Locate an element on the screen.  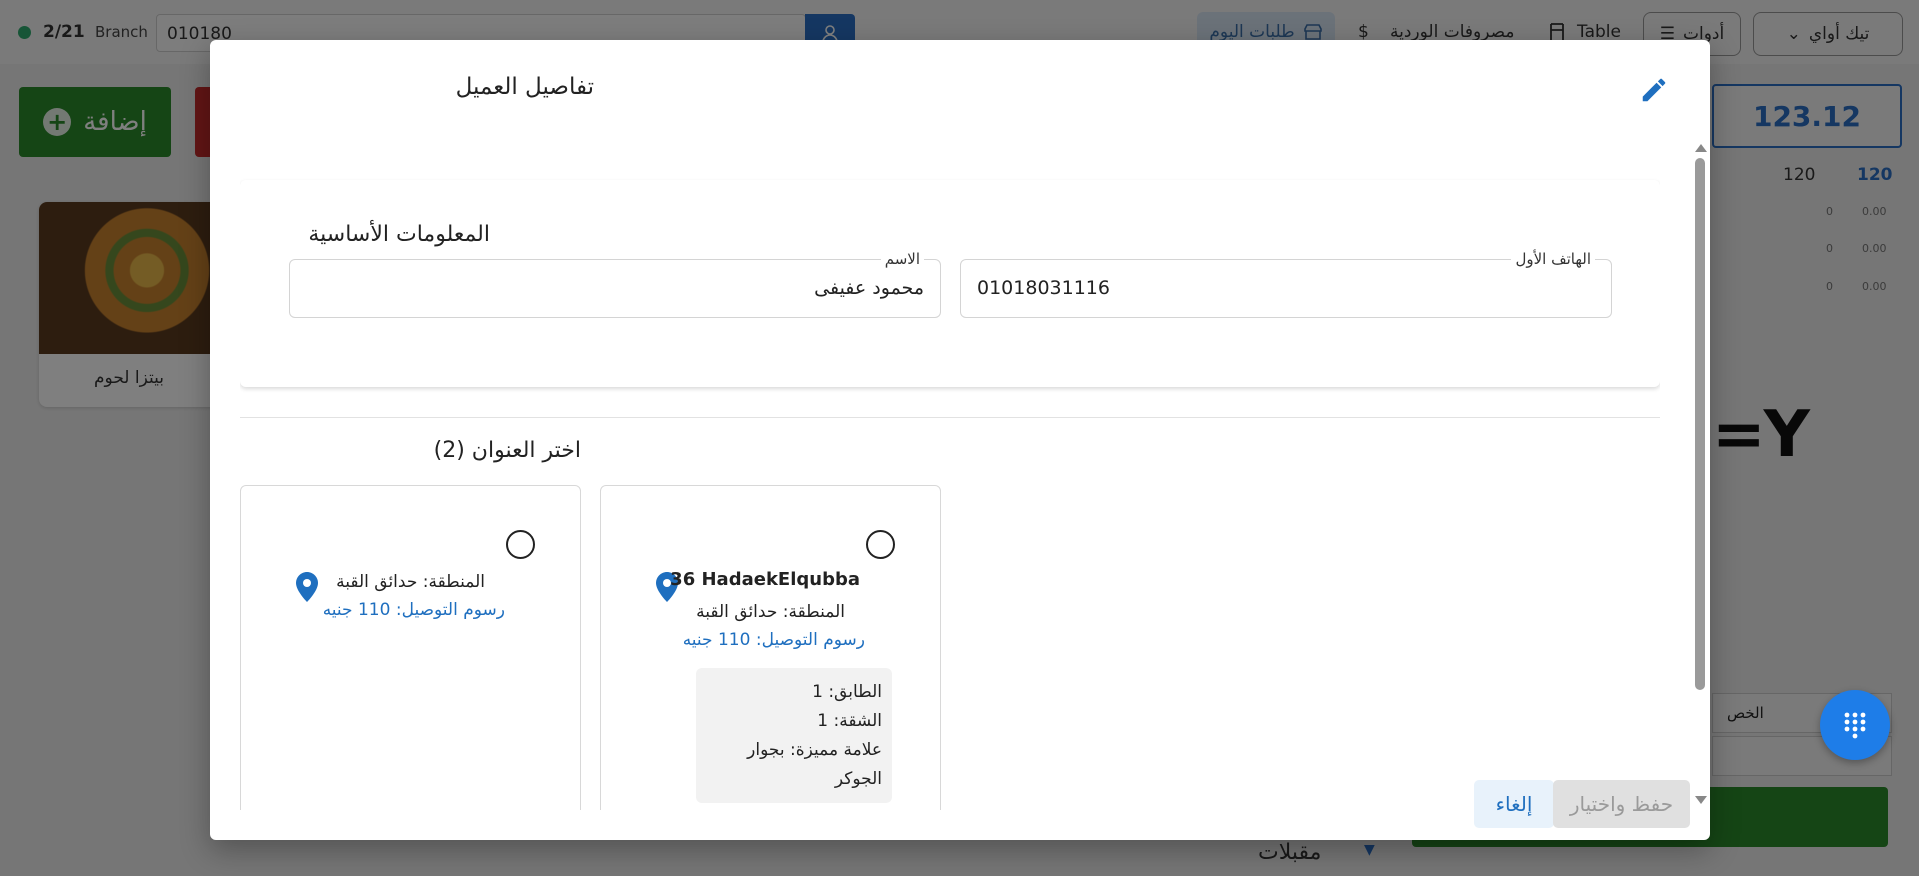
pencil-icon is located at coordinates (1654, 90).